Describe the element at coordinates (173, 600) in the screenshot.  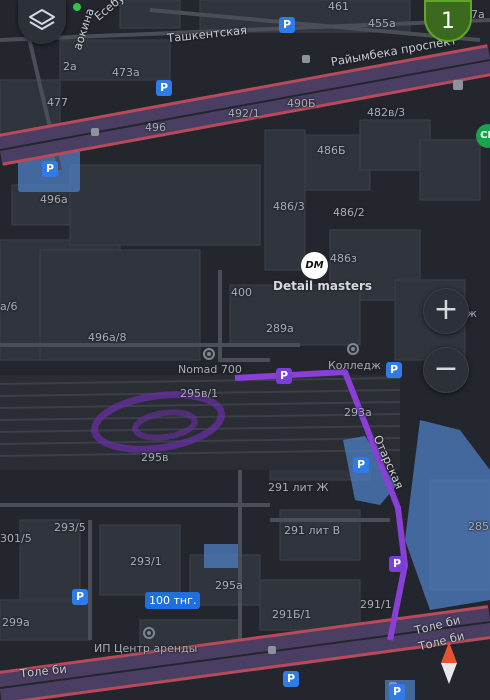
I see `price-tag: 100 тнг.` at that location.